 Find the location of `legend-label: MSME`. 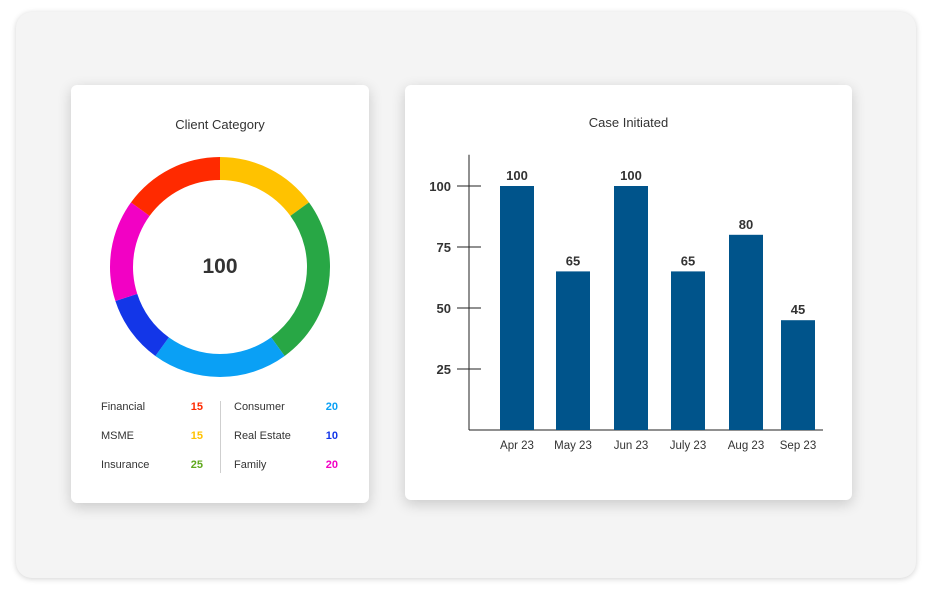

legend-label: MSME is located at coordinates (117, 436).